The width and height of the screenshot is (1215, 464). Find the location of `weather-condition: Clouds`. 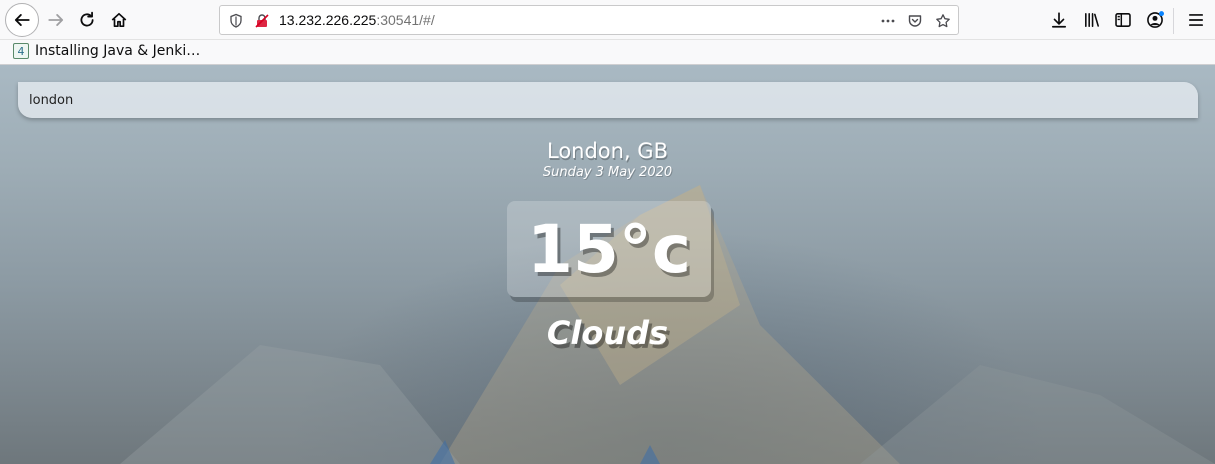

weather-condition: Clouds is located at coordinates (607, 333).